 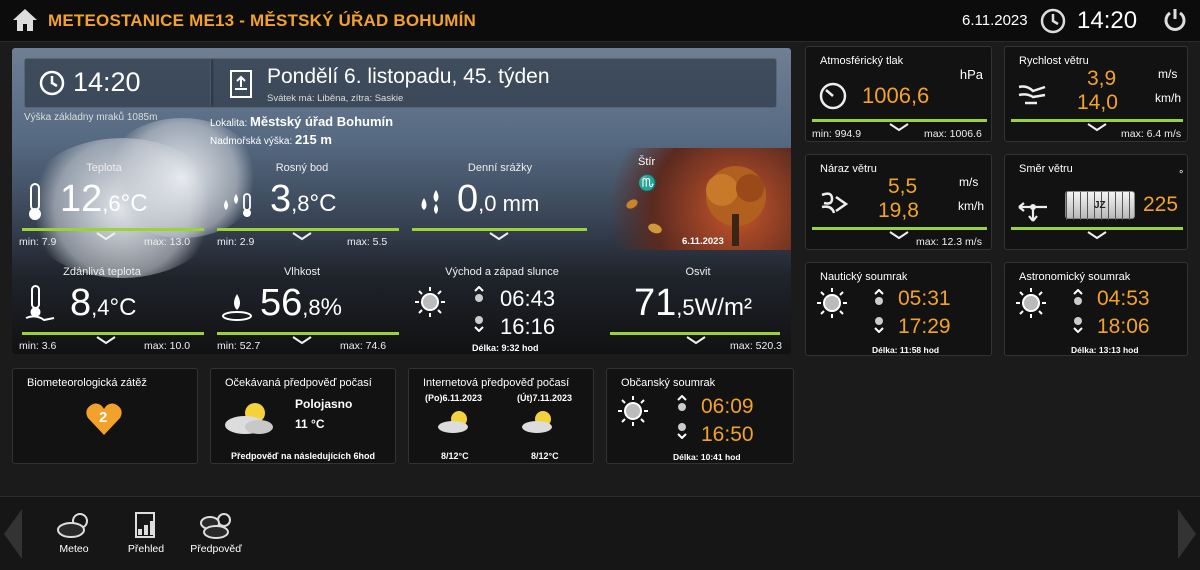 What do you see at coordinates (91, 117) in the screenshot?
I see `cloud-base: Výška základny mraků 1085m` at bounding box center [91, 117].